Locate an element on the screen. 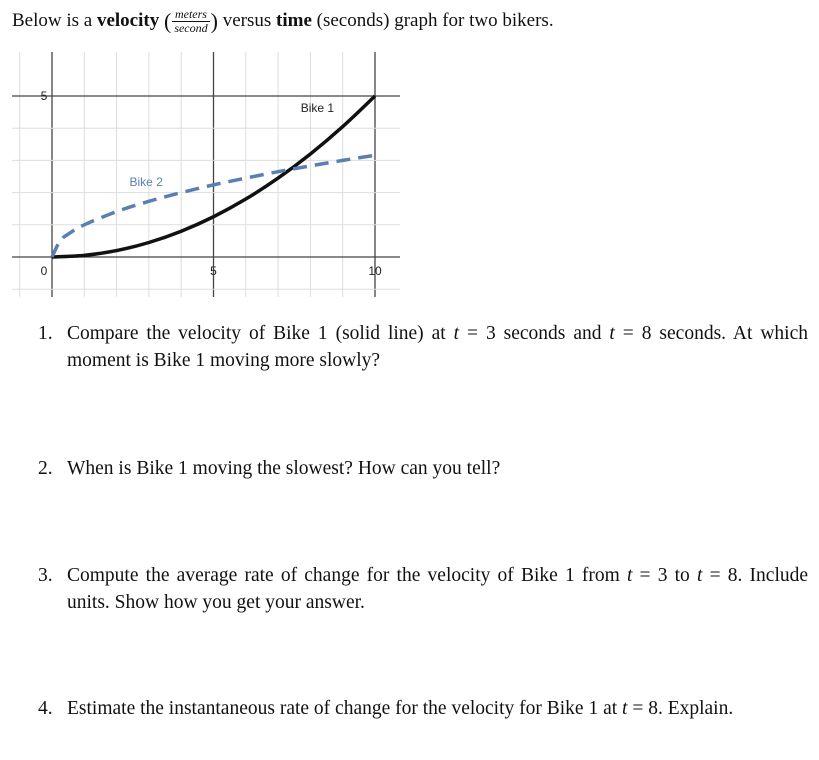 This screenshot has height=760, width=819. intro-time: time is located at coordinates (294, 20).